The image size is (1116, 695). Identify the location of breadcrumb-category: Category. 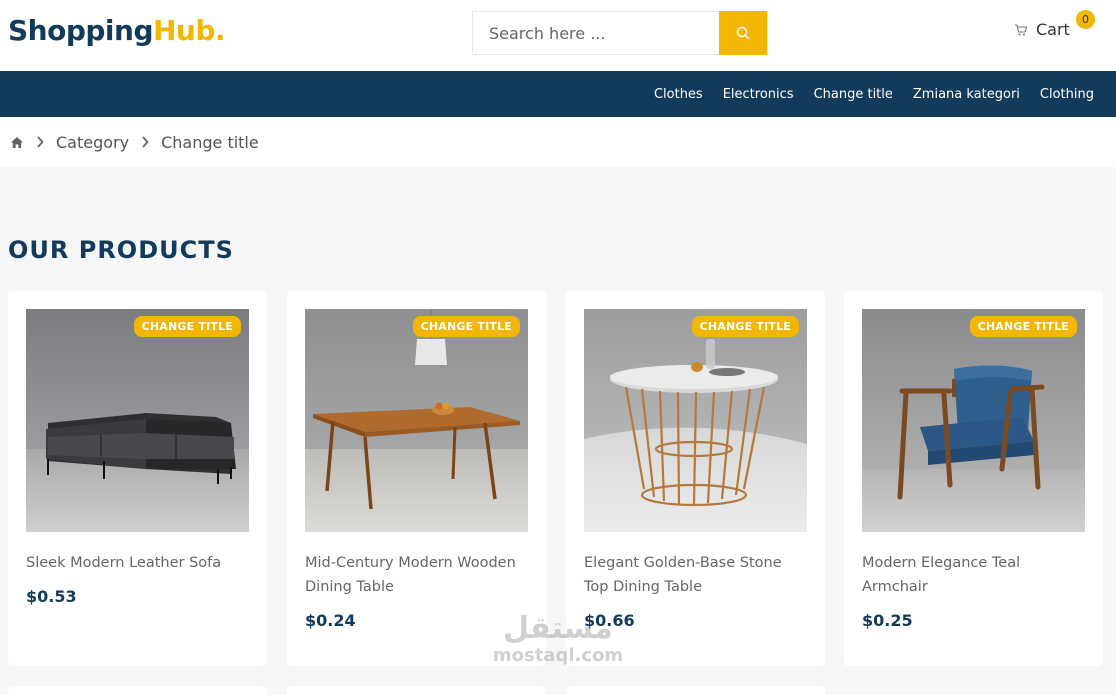
(92, 142).